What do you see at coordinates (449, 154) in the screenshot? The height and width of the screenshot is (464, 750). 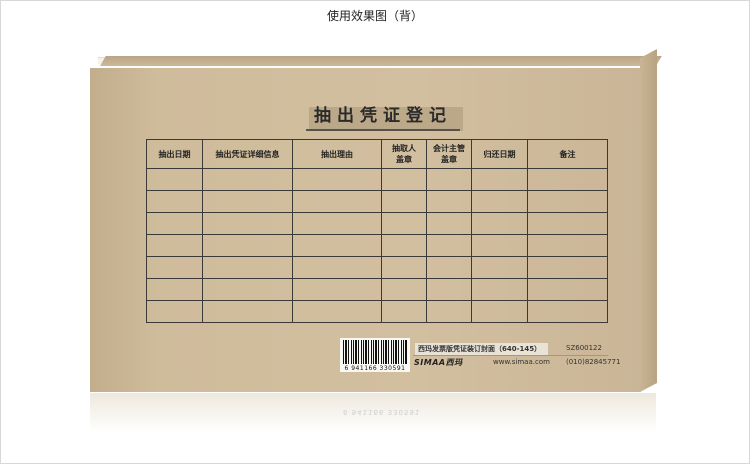 I see `column-header: 会计主管 盖章` at bounding box center [449, 154].